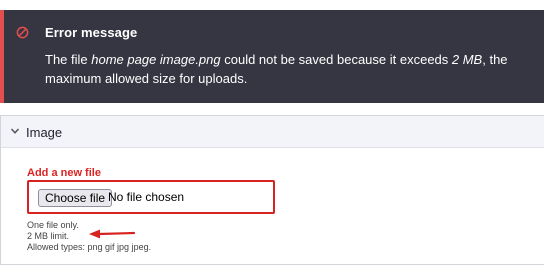 This screenshot has width=544, height=265. What do you see at coordinates (68, 59) in the screenshot?
I see `error-text-prefix: The file` at bounding box center [68, 59].